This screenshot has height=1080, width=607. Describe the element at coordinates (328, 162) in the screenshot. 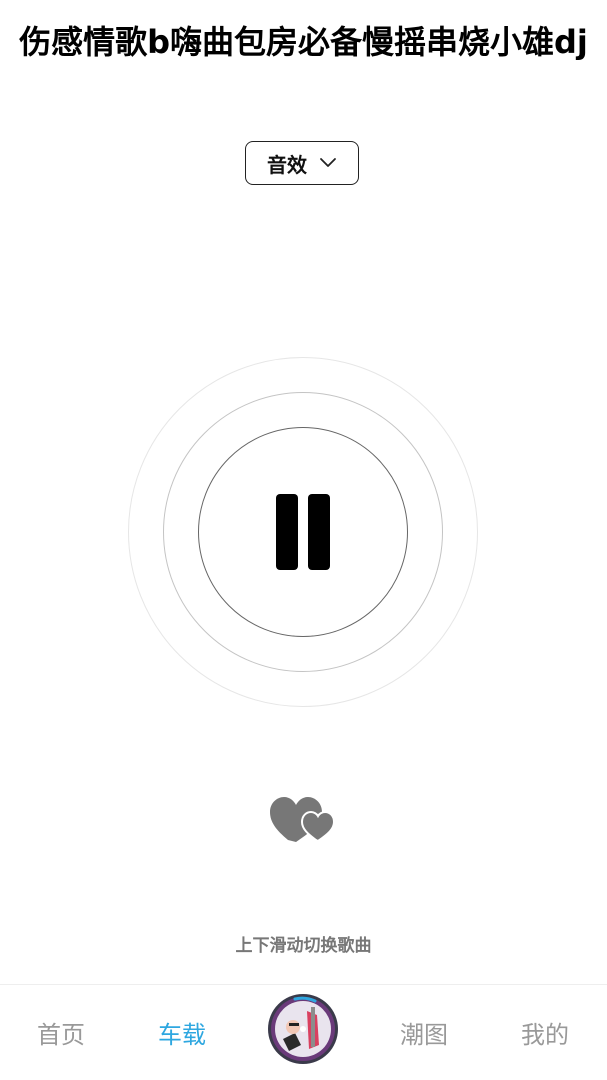

I see `chevron-down-icon` at that location.